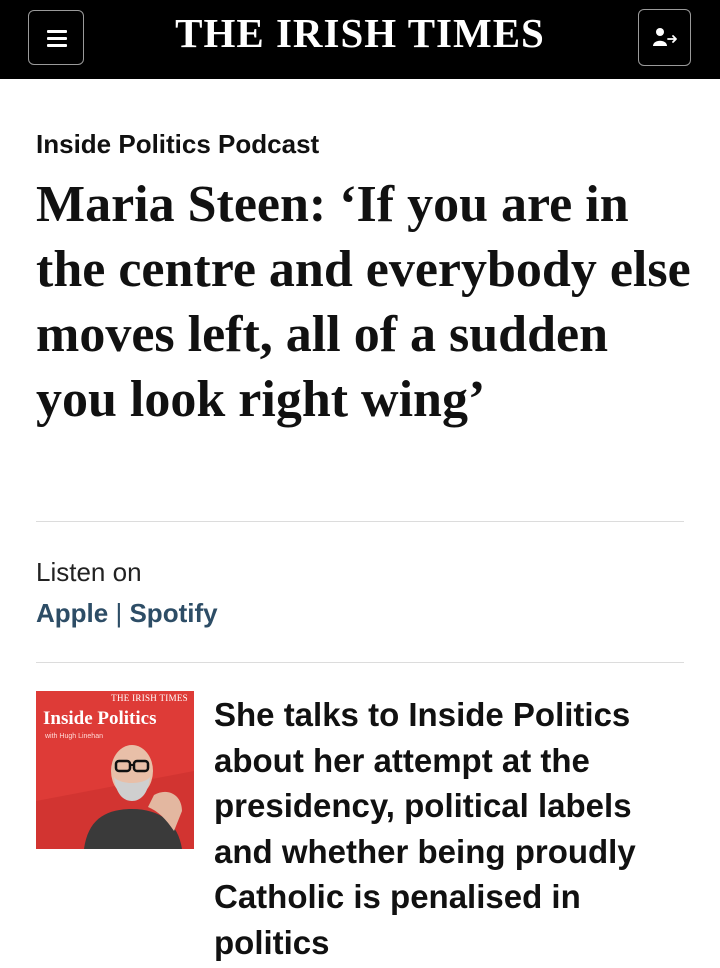  Describe the element at coordinates (74, 736) in the screenshot. I see `podcast-subtitle: with Hugh Linehan` at that location.